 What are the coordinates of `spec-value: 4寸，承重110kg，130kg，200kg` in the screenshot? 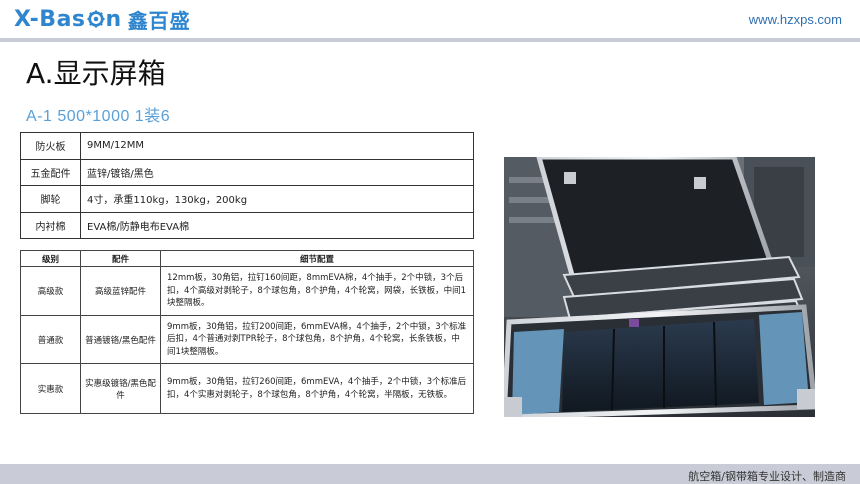 It's located at (277, 199).